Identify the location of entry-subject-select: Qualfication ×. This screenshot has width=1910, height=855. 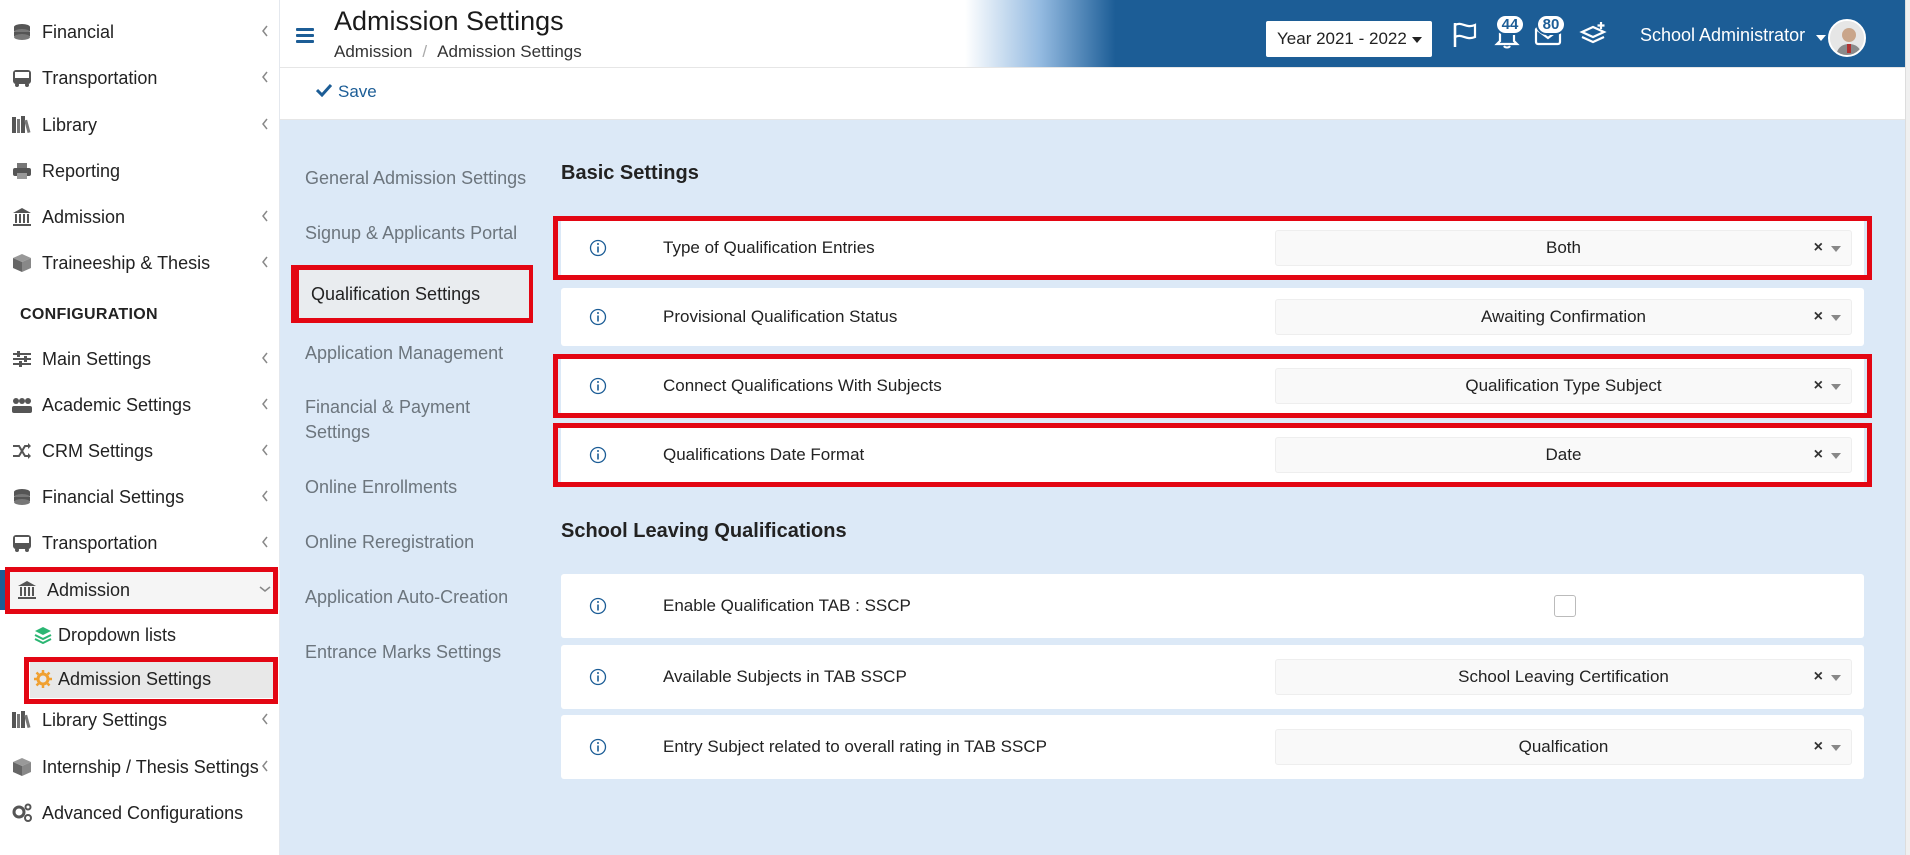
(1563, 747).